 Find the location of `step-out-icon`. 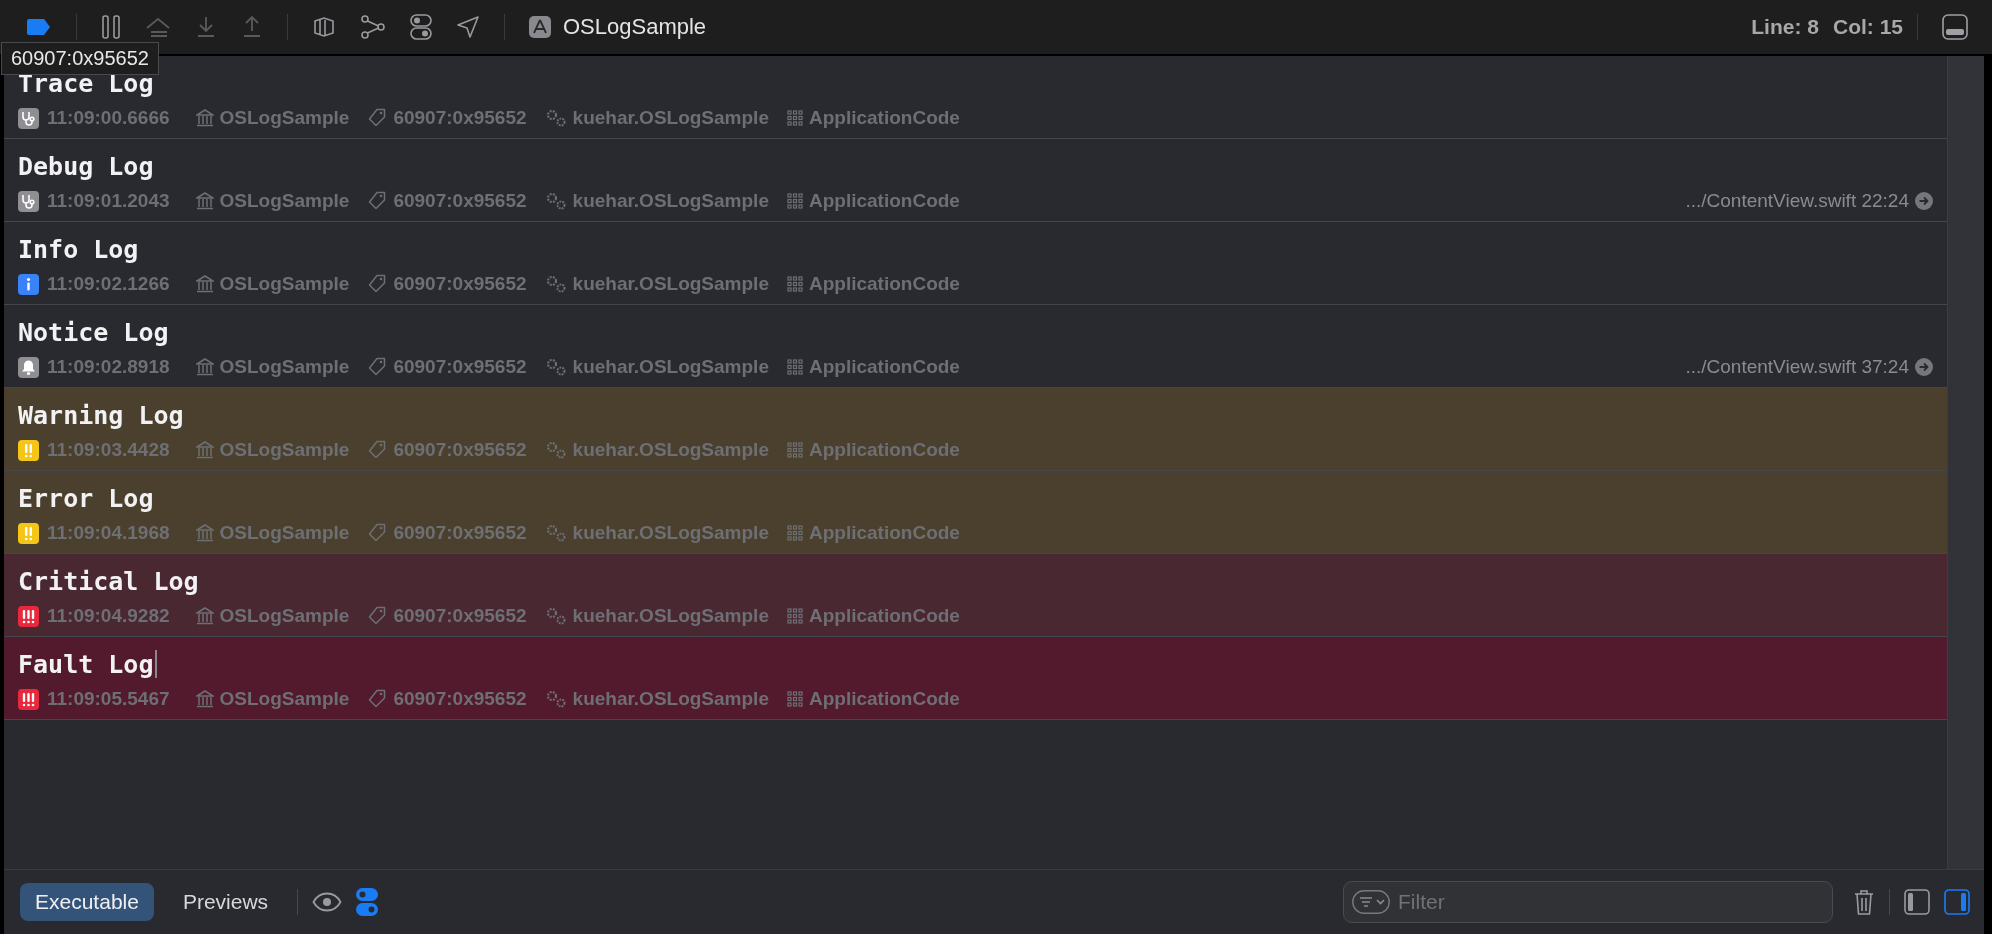

step-out-icon is located at coordinates (252, 27).